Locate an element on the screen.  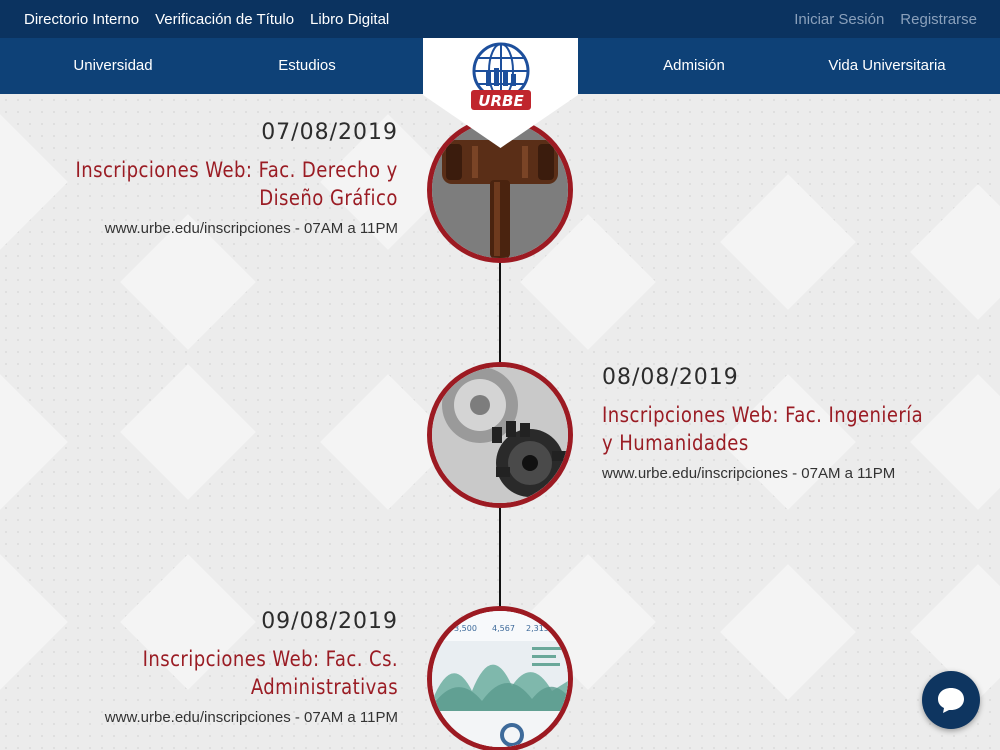
analytics-image: 3,500 4,567 2,315 is located at coordinates (500, 679).